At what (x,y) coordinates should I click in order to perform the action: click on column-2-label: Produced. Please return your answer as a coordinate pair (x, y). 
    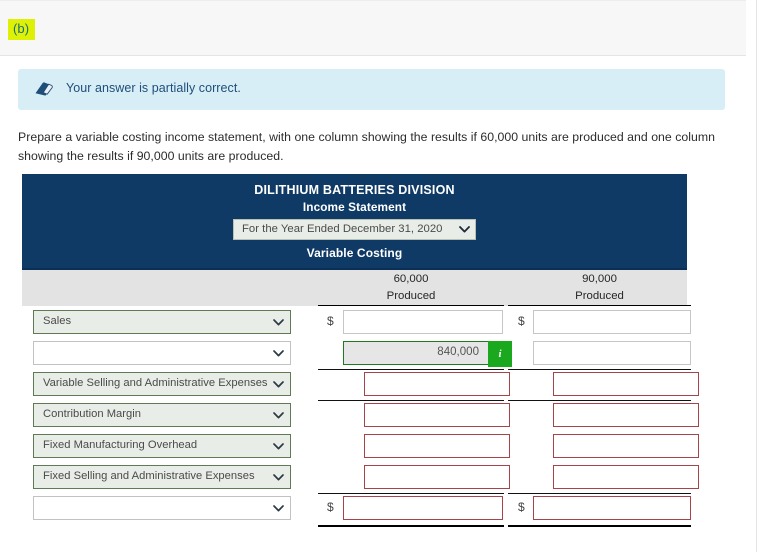
    Looking at the image, I should click on (599, 296).